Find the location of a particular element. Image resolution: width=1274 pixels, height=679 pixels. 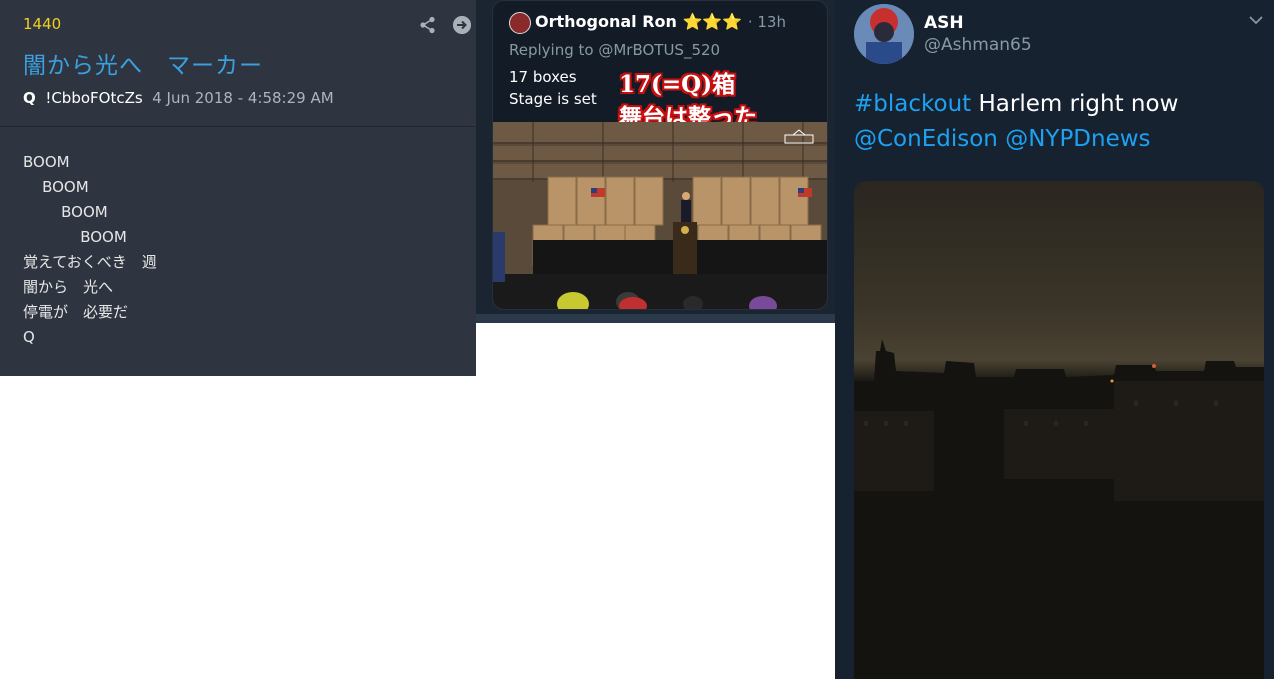

post-line: 闇から 光へ is located at coordinates (68, 287).